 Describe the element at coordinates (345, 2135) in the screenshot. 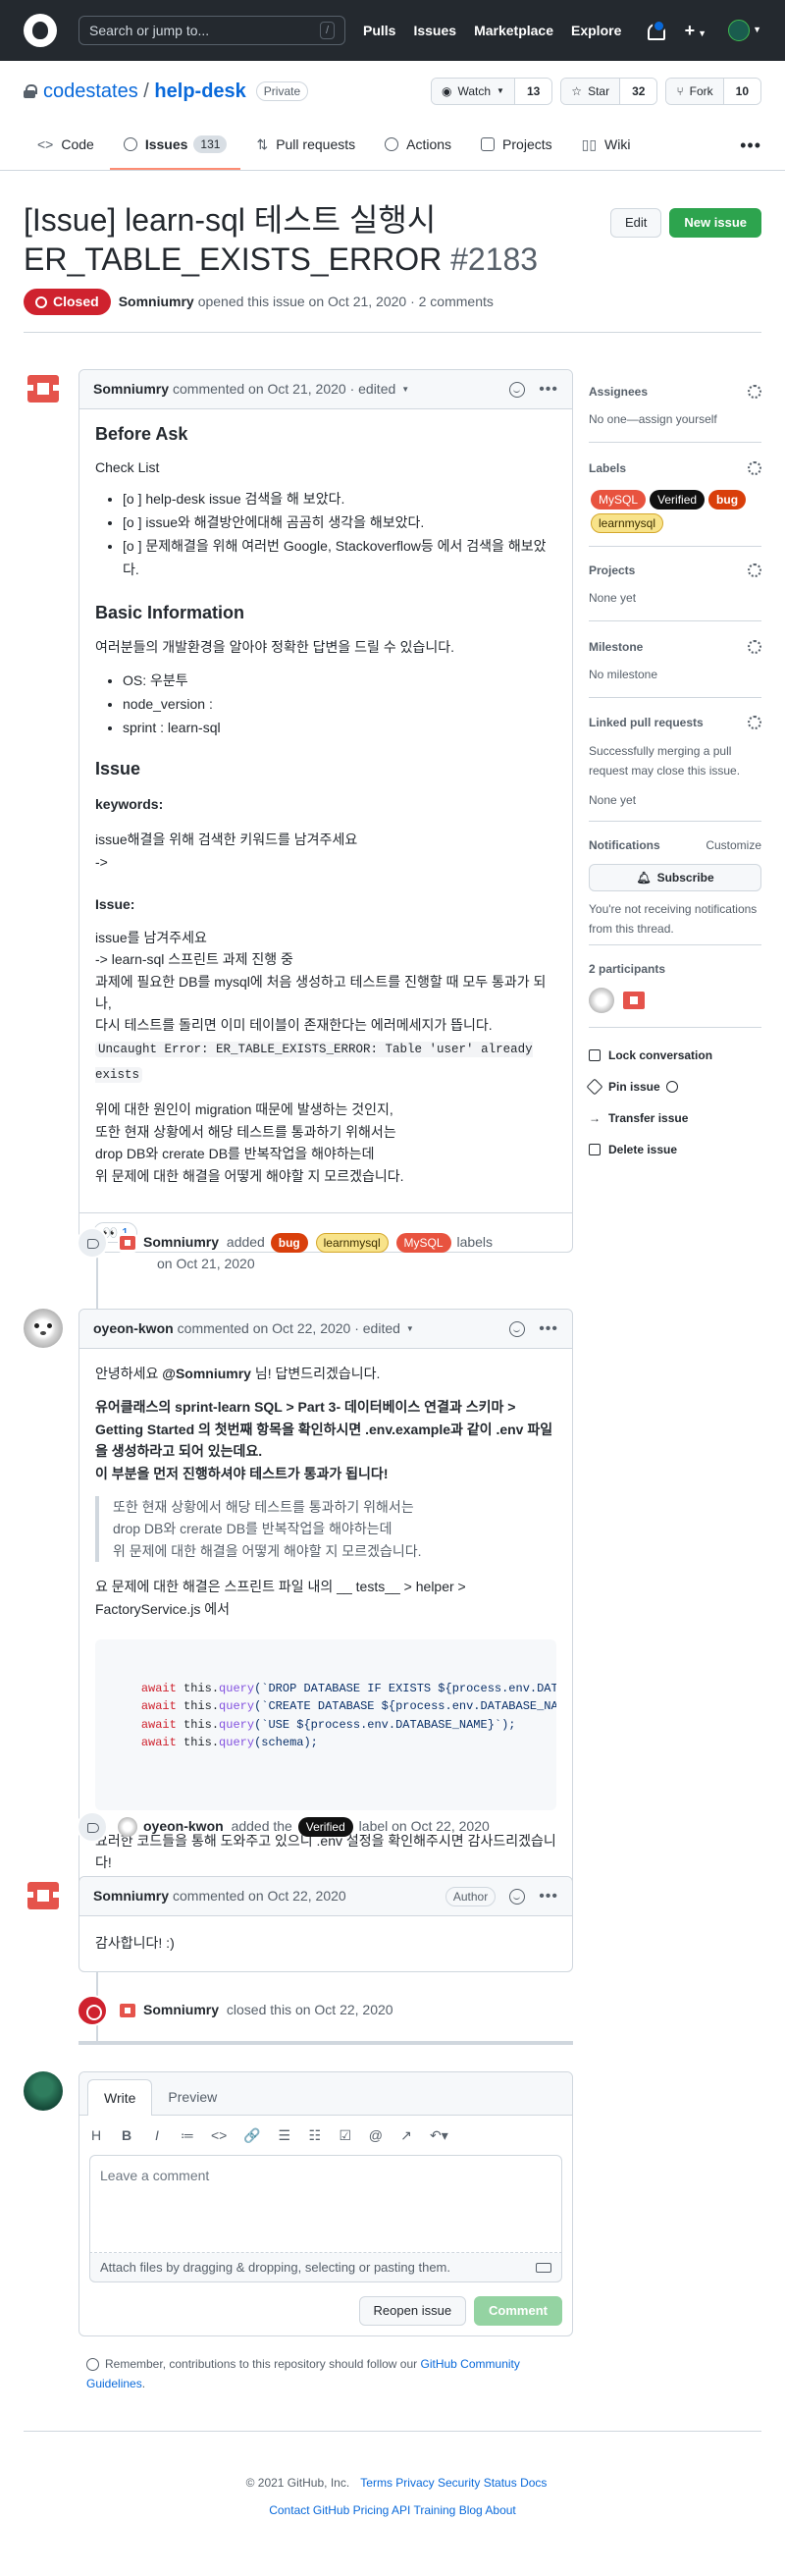

I see `task-list-icon: ☑` at that location.